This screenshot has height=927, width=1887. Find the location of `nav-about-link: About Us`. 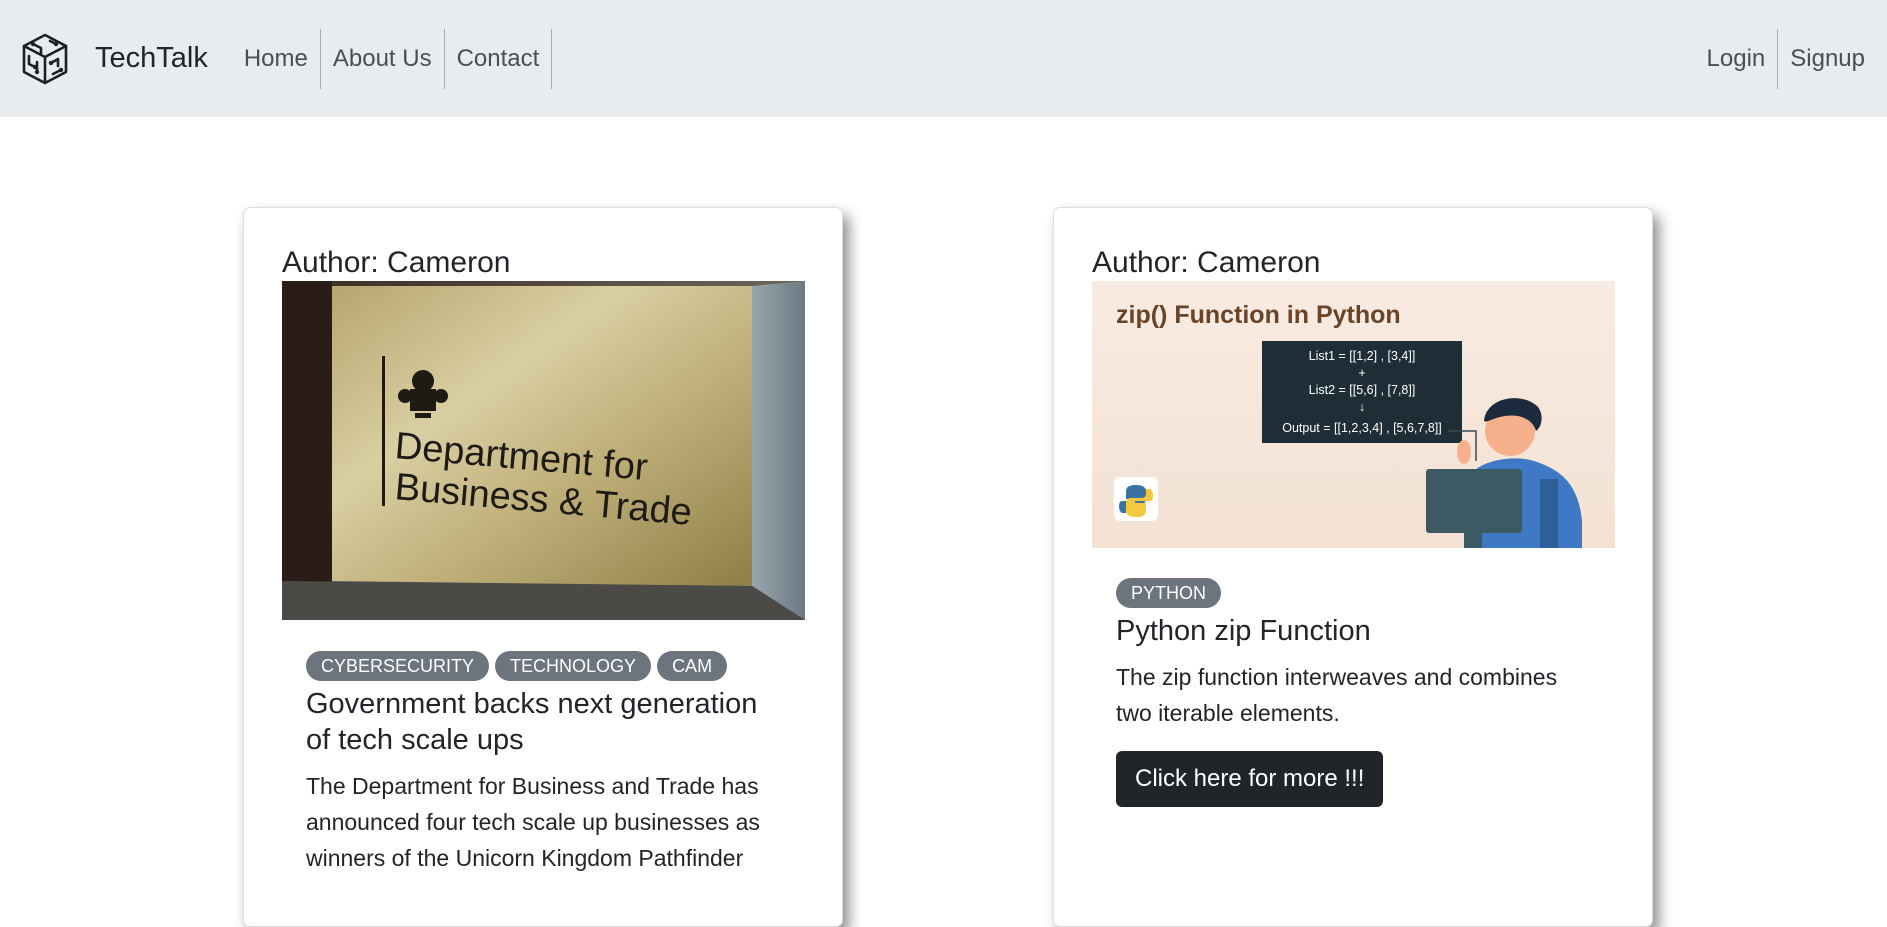

nav-about-link: About Us is located at coordinates (383, 58).